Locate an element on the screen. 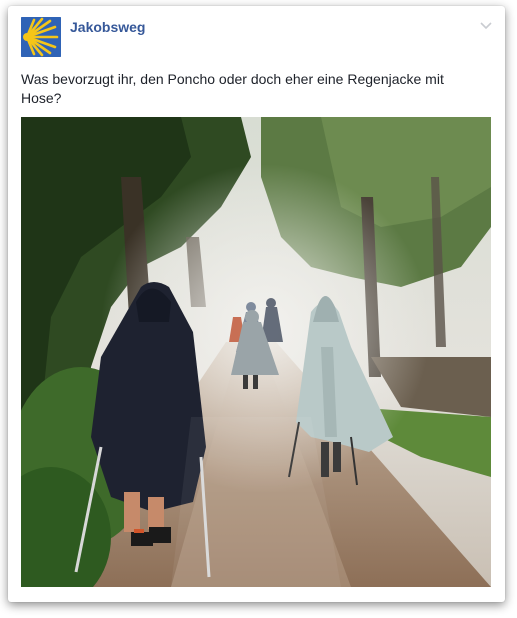  post-options-button is located at coordinates (486, 24).